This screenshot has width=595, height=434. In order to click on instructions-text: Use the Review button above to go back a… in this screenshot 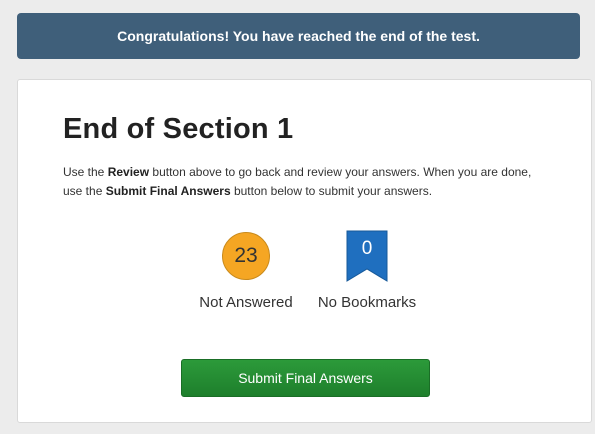, I will do `click(308, 182)`.